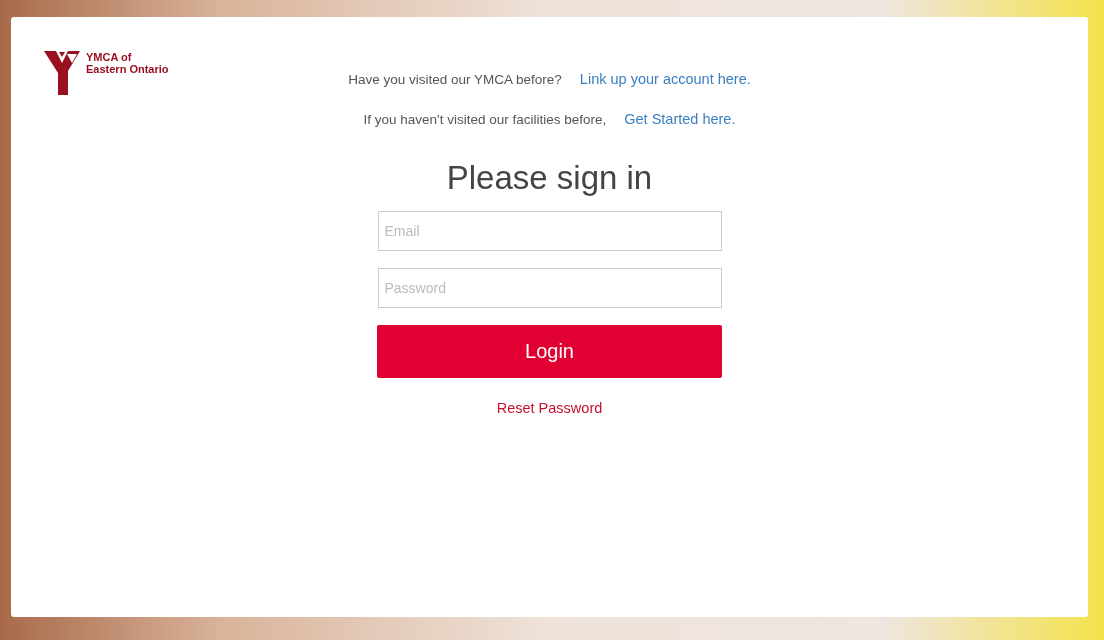  What do you see at coordinates (549, 351) in the screenshot?
I see `login-button: Login` at bounding box center [549, 351].